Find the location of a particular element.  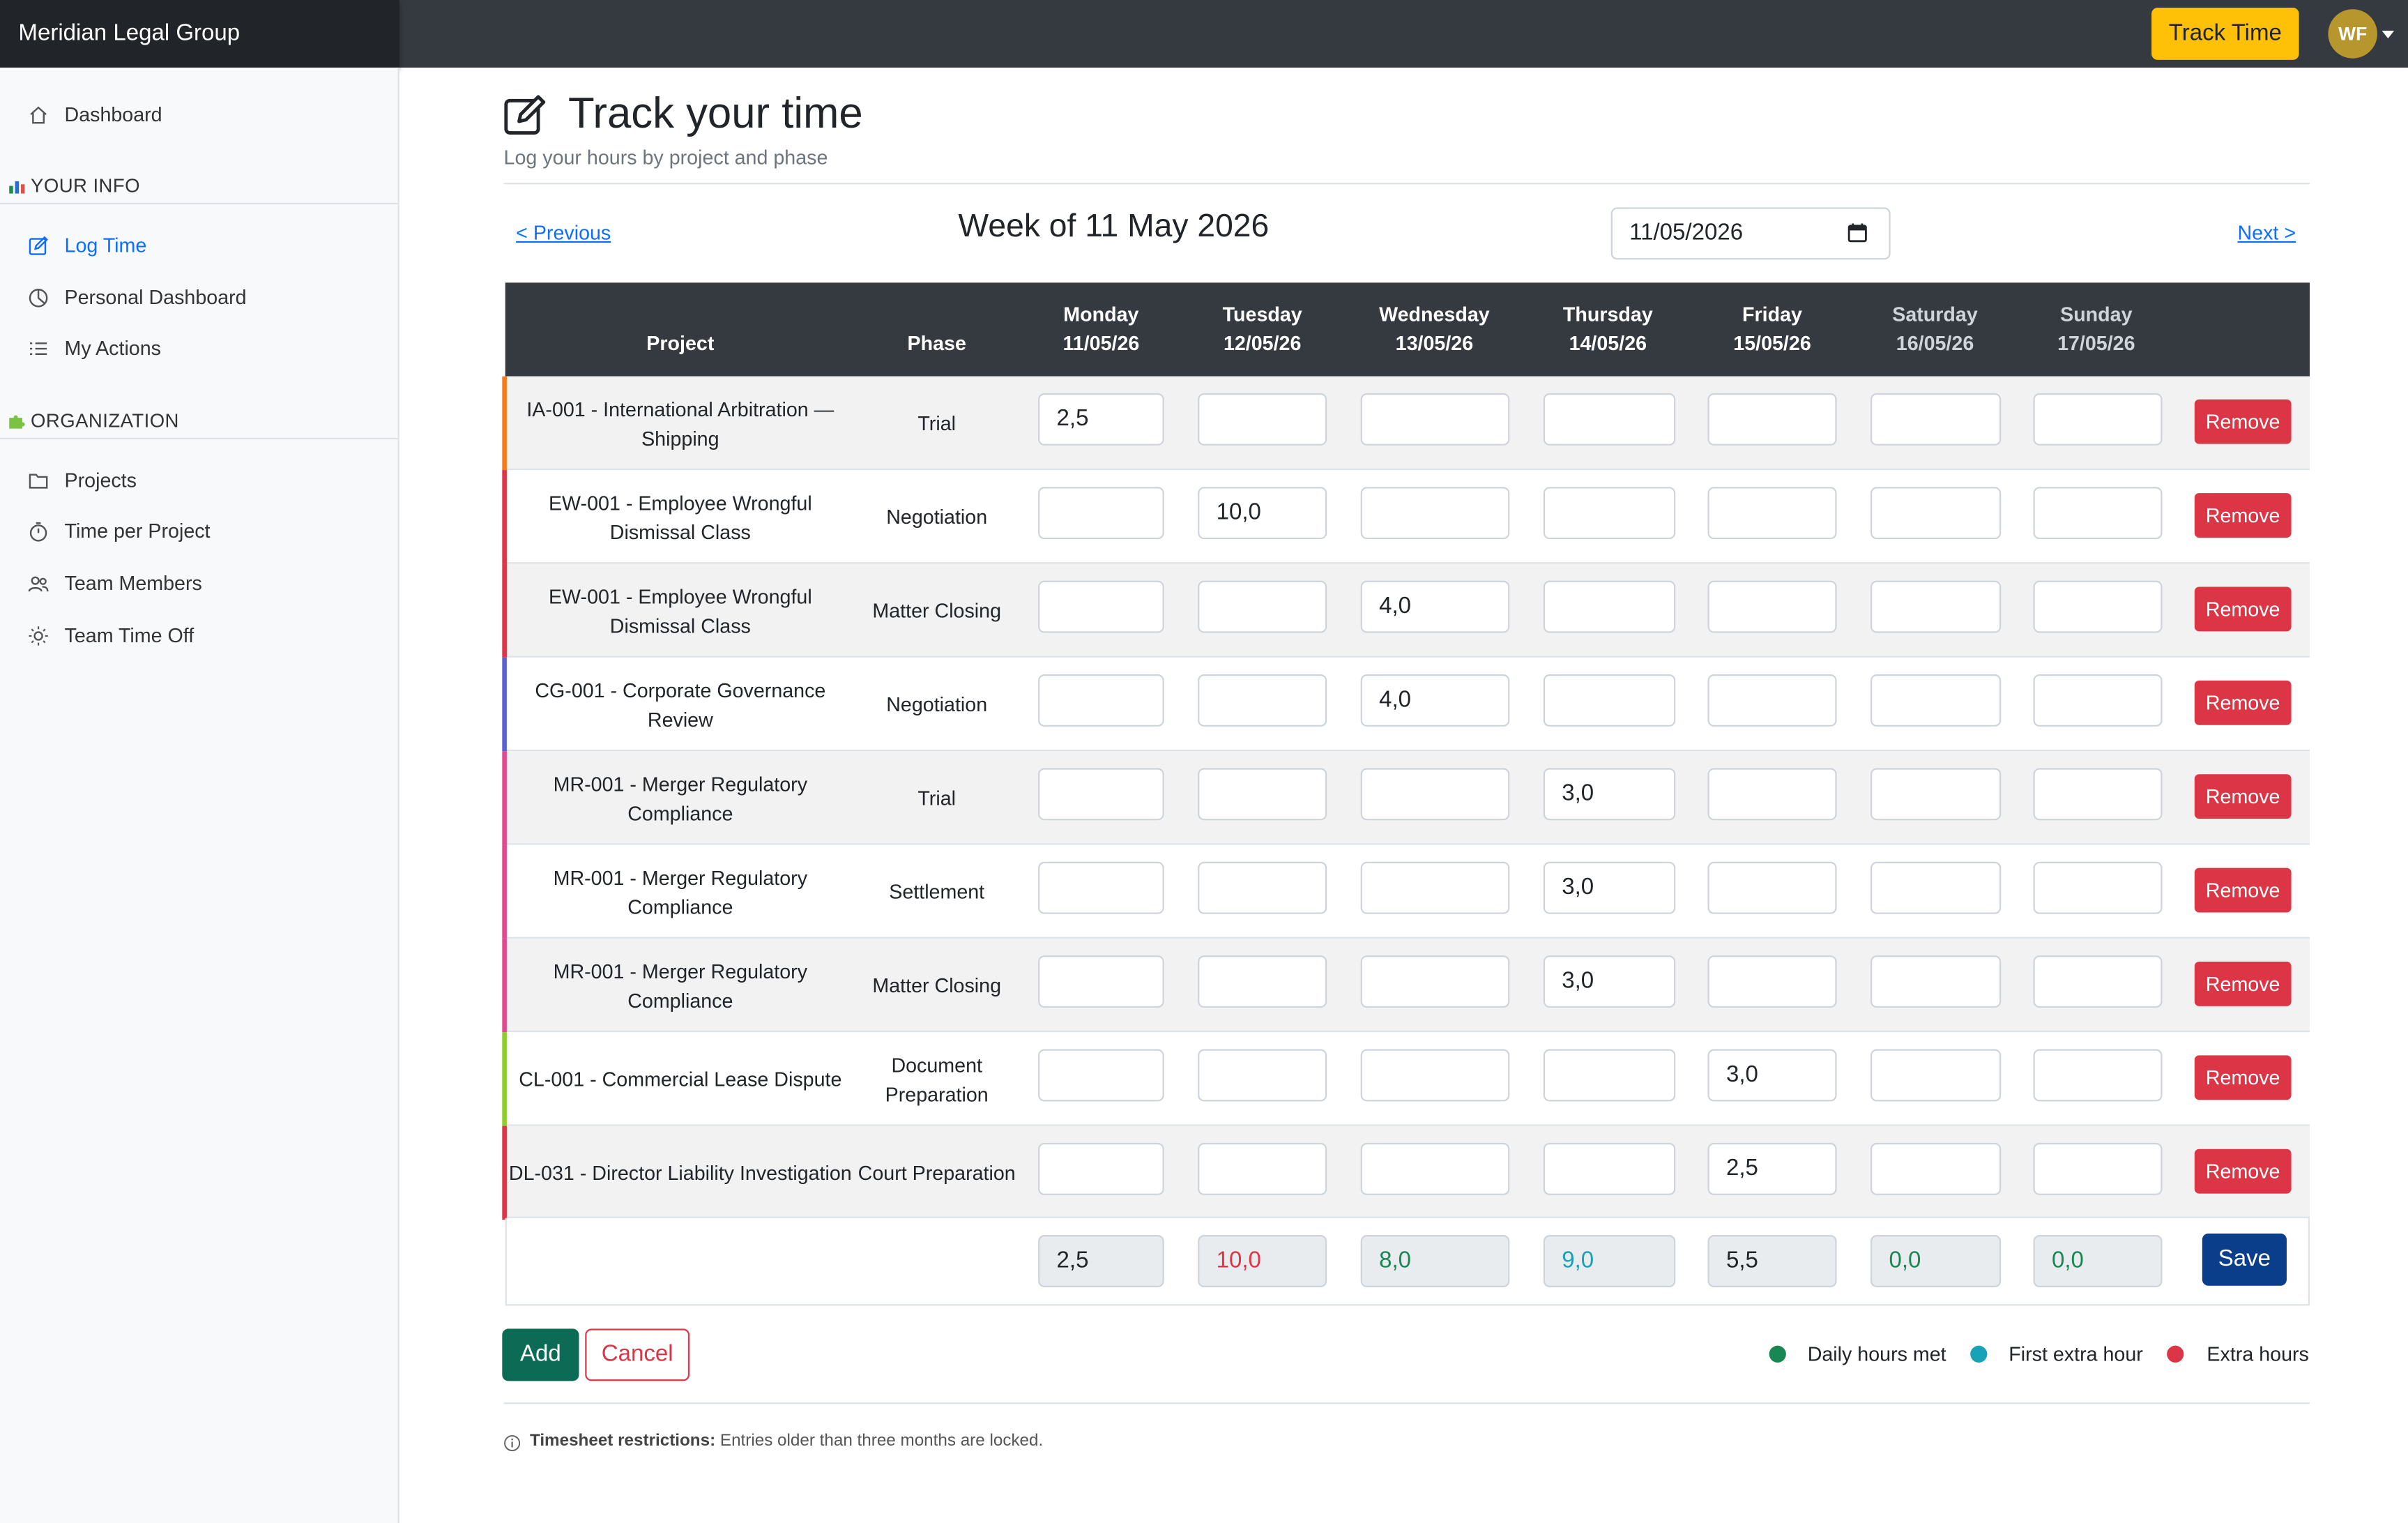

sidebar-item-log-time: Log Time is located at coordinates (199, 245).